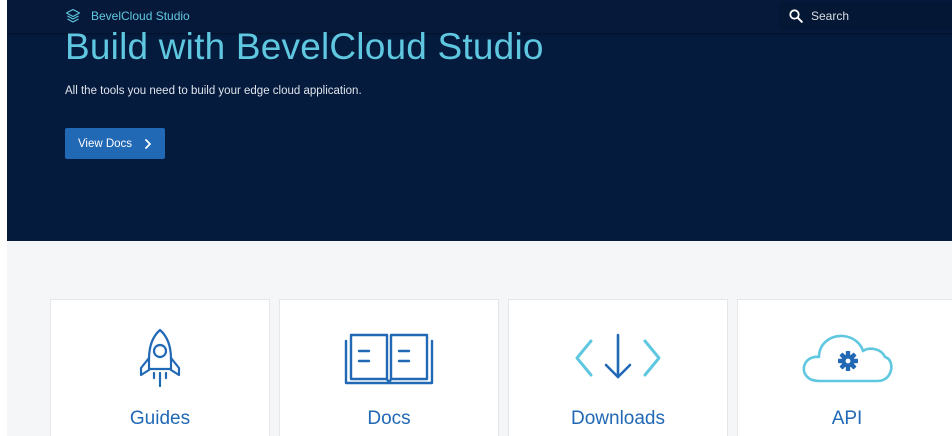 The height and width of the screenshot is (436, 952). What do you see at coordinates (796, 16) in the screenshot?
I see `search-icon` at bounding box center [796, 16].